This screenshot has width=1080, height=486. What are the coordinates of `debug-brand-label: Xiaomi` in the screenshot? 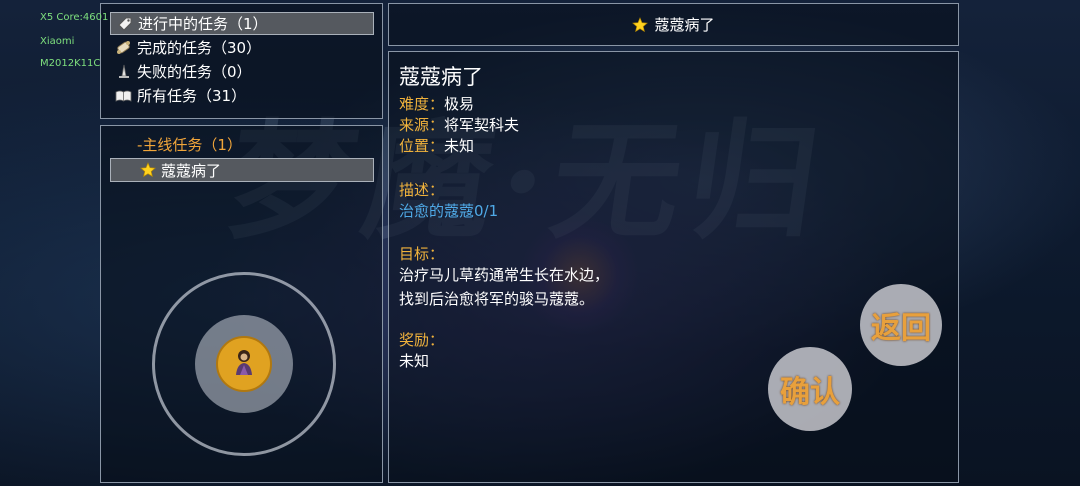 It's located at (57, 41).